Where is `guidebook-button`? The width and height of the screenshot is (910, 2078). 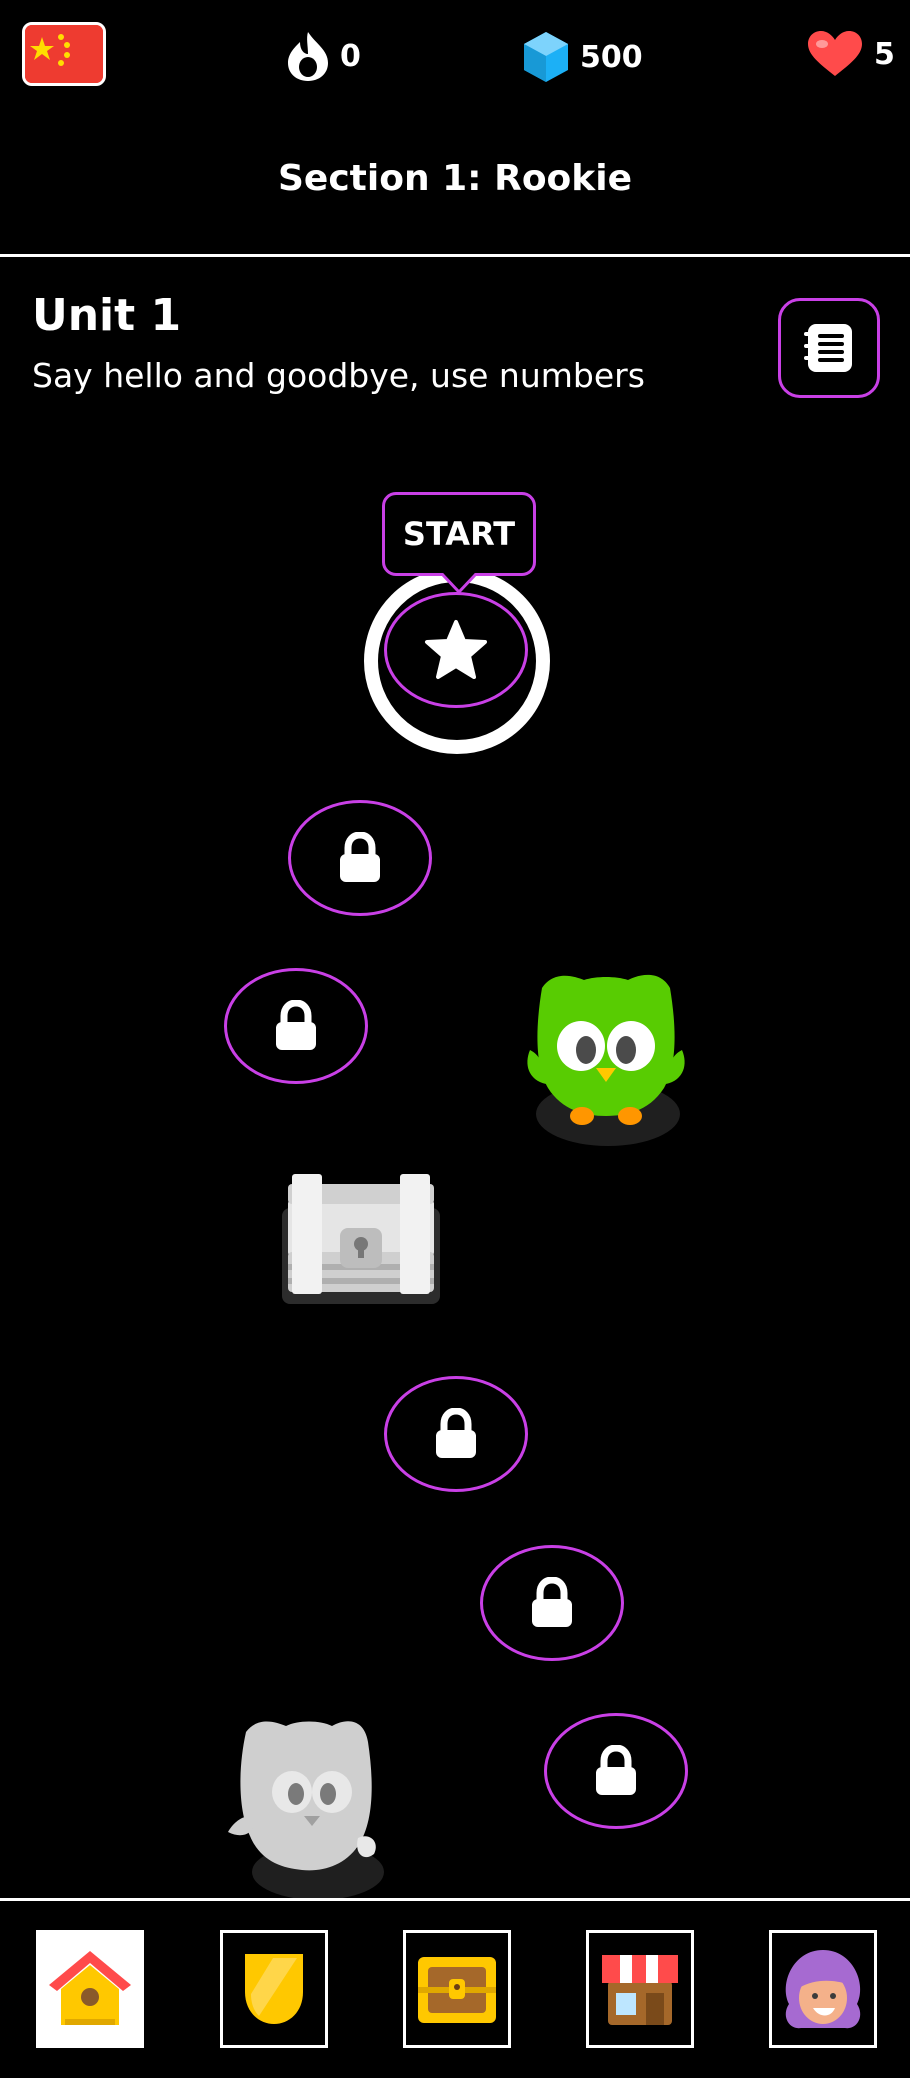
guidebook-button is located at coordinates (829, 348).